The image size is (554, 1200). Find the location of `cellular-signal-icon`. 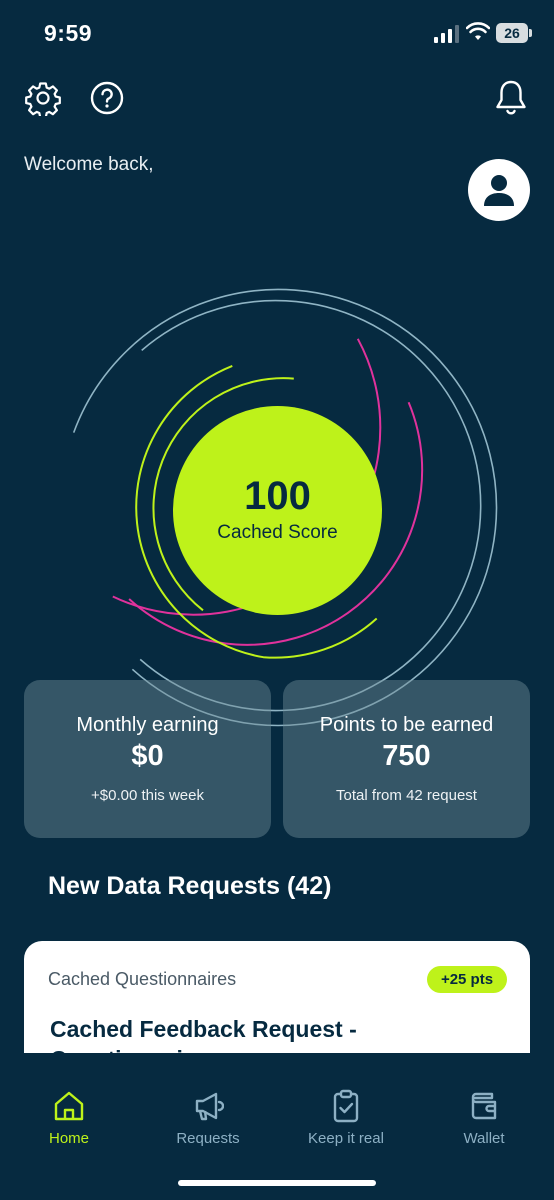

cellular-signal-icon is located at coordinates (446, 34).